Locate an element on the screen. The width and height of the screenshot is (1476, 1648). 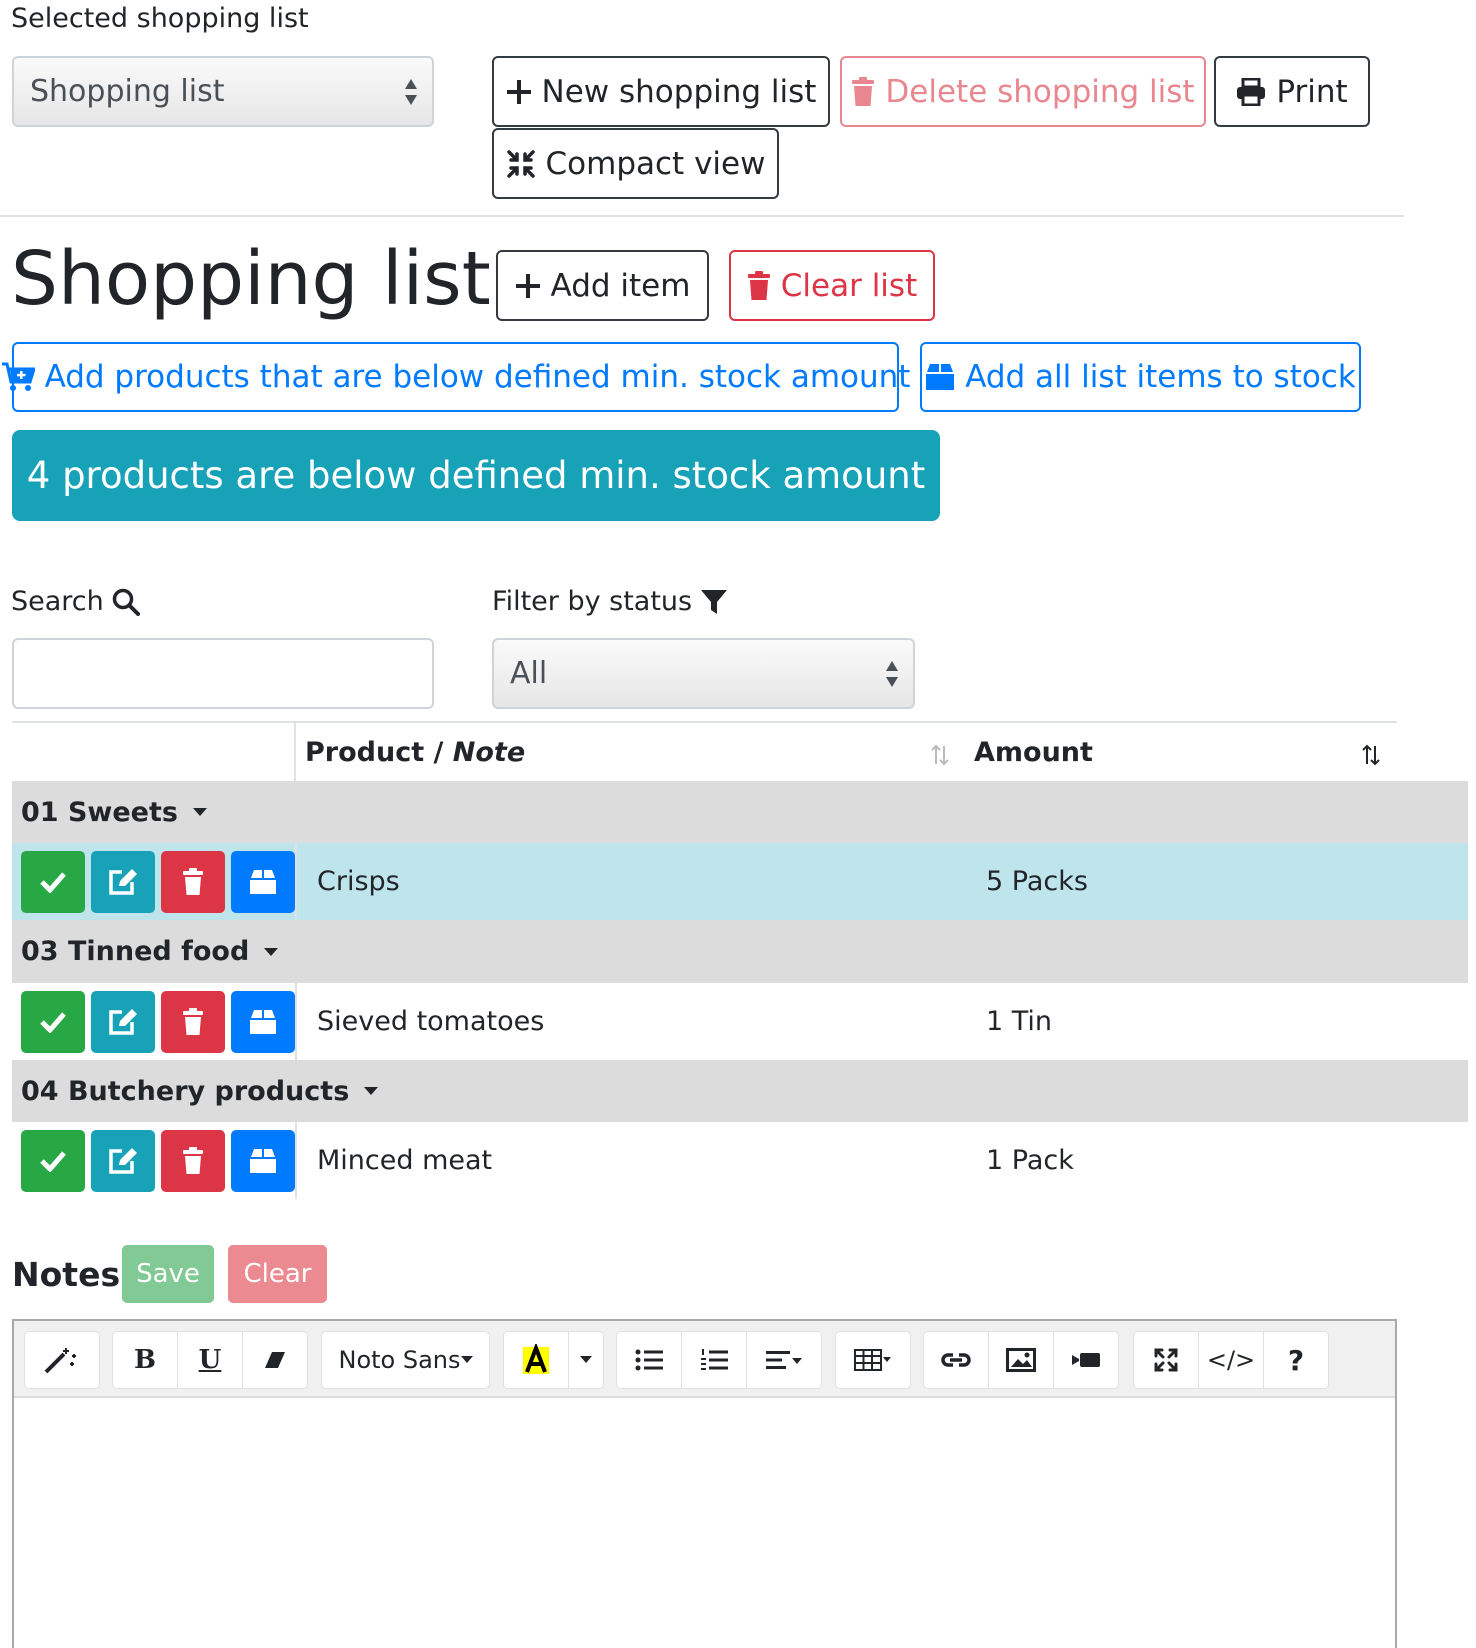
image-icon is located at coordinates (1021, 1360).